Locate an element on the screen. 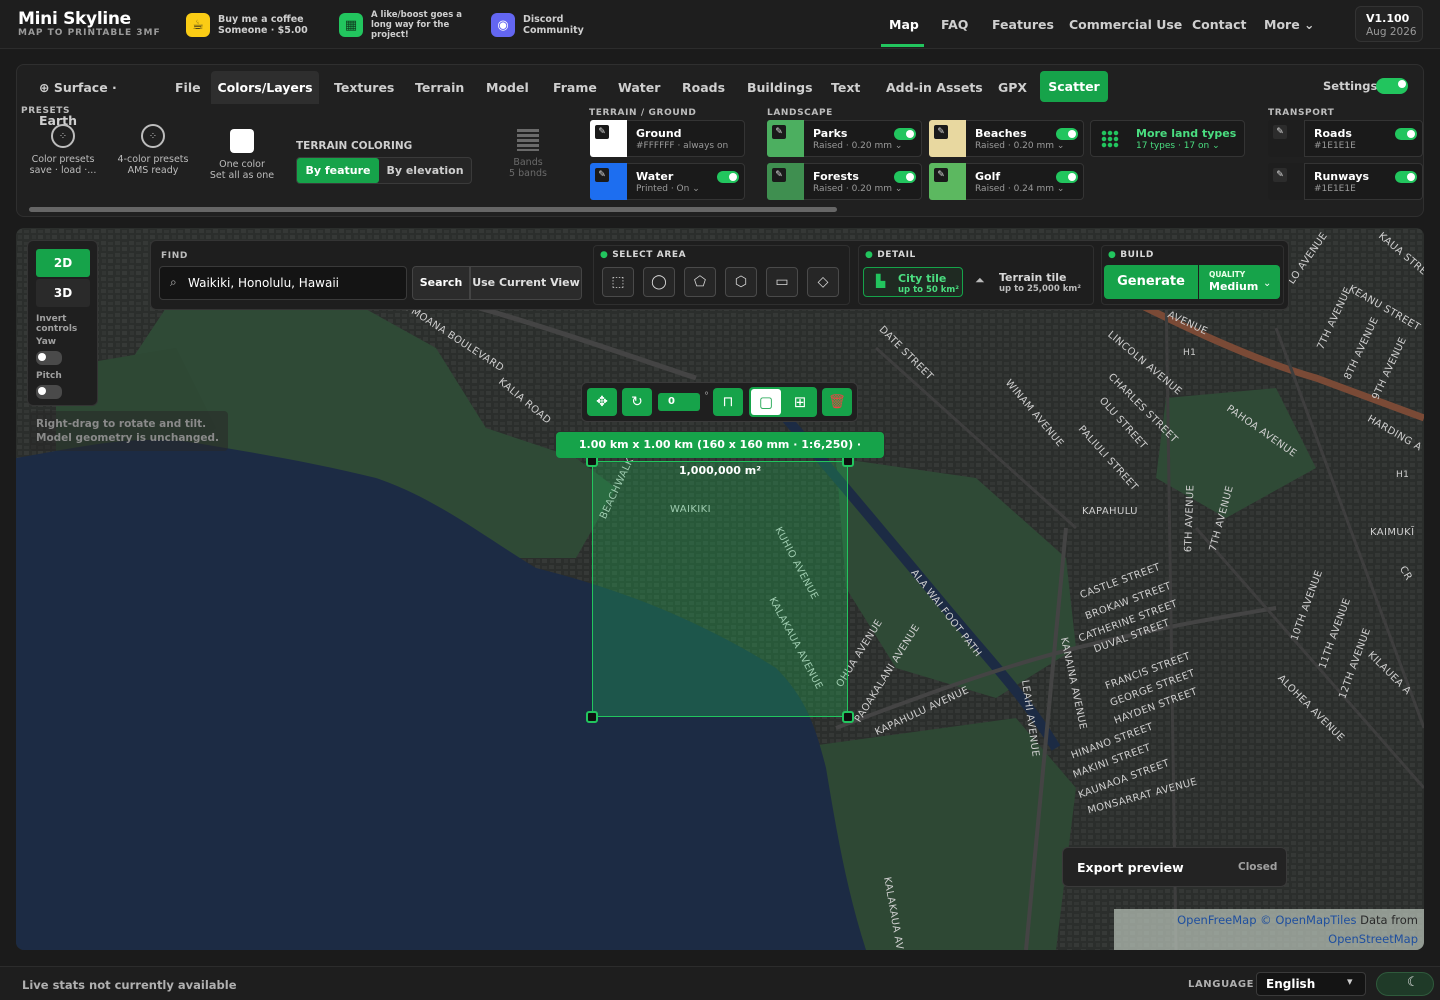 The image size is (1440, 1000). roads-layer-card: ✎ Roads #1E1E1E is located at coordinates (1345, 138).